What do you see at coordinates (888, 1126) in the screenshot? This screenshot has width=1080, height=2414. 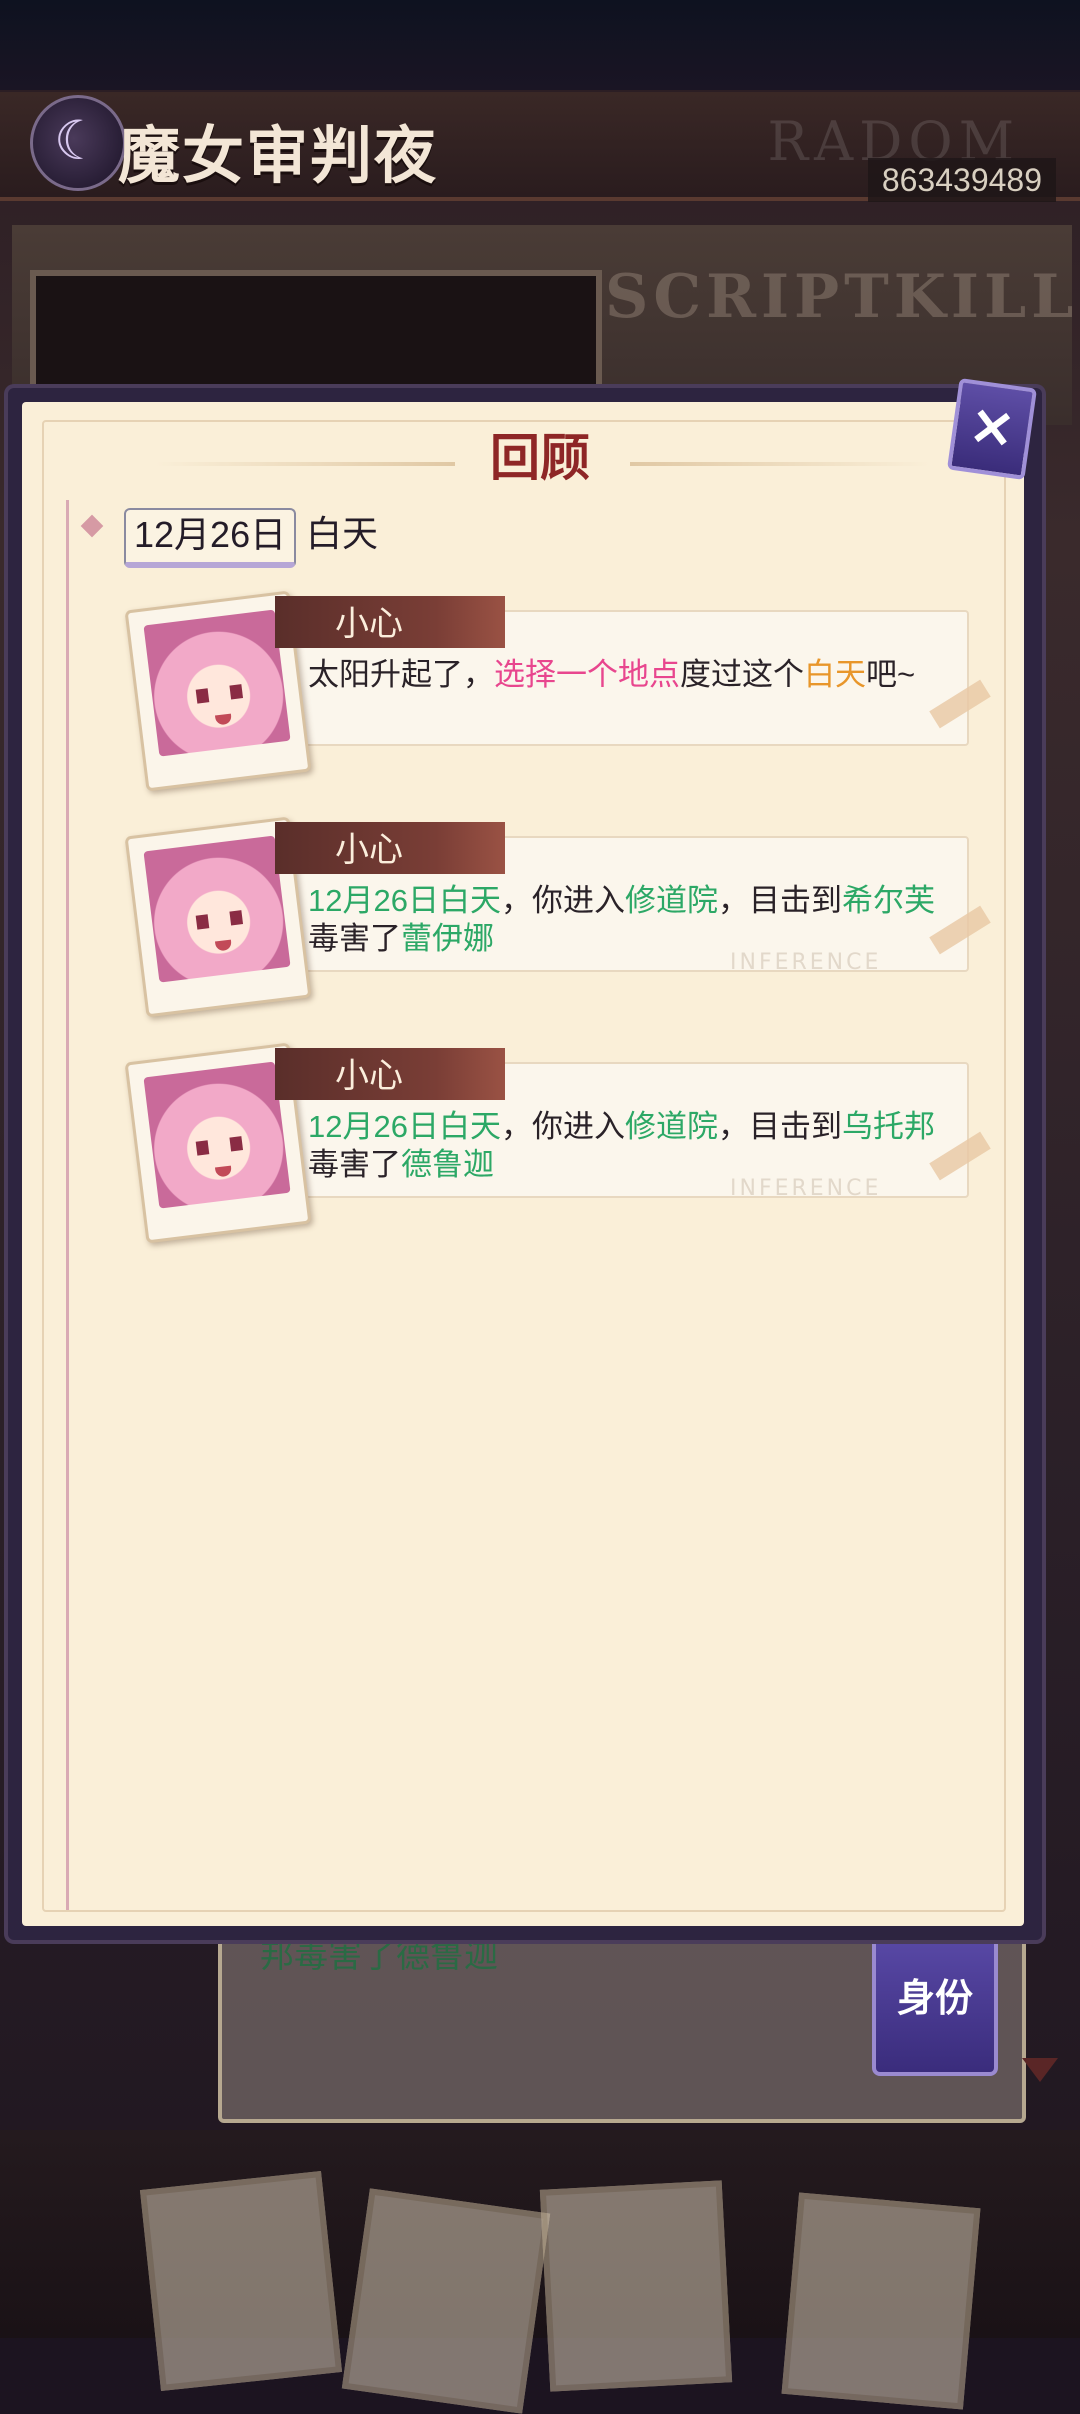 I see `highlight-segment: 乌托邦` at bounding box center [888, 1126].